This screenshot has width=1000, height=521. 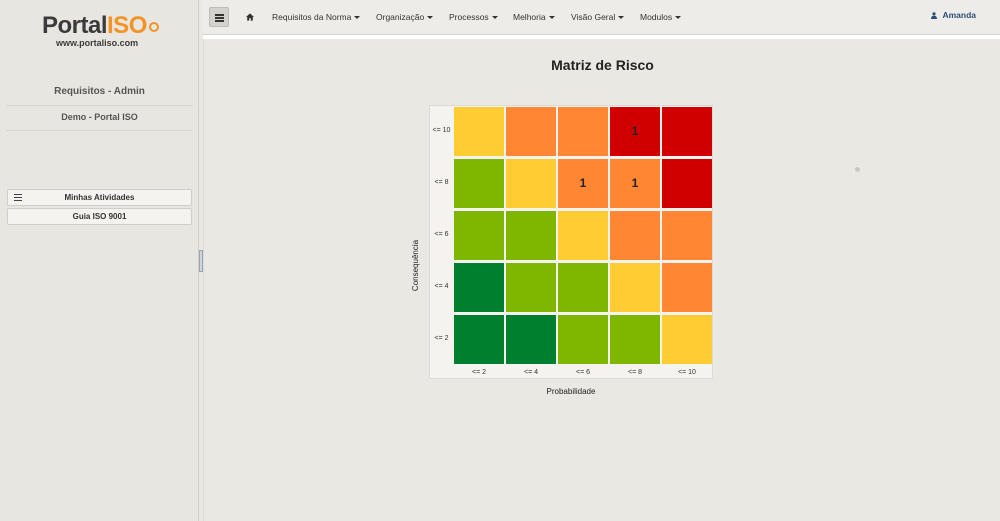 I want to click on nav-melhoria: Melhoria, so click(x=534, y=17).